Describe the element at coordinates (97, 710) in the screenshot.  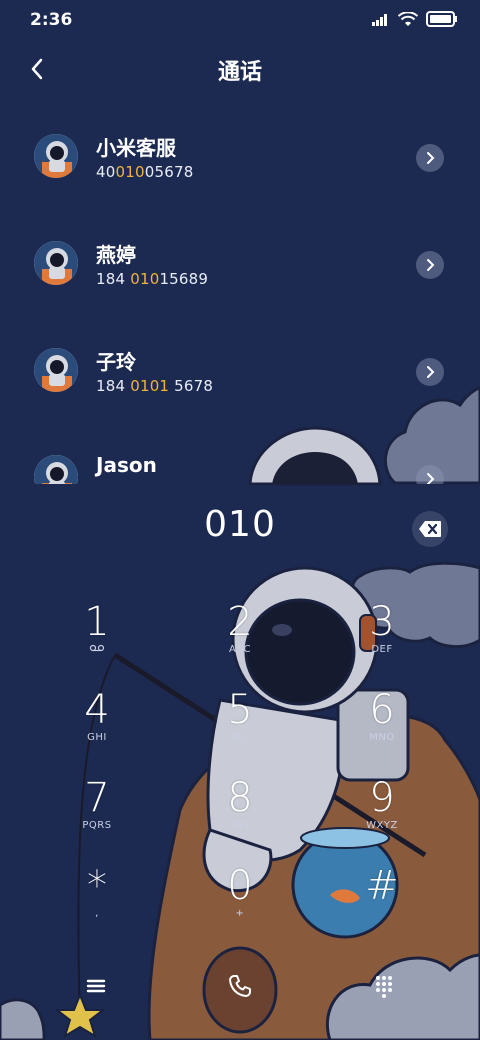
I see `key-digit: 4` at that location.